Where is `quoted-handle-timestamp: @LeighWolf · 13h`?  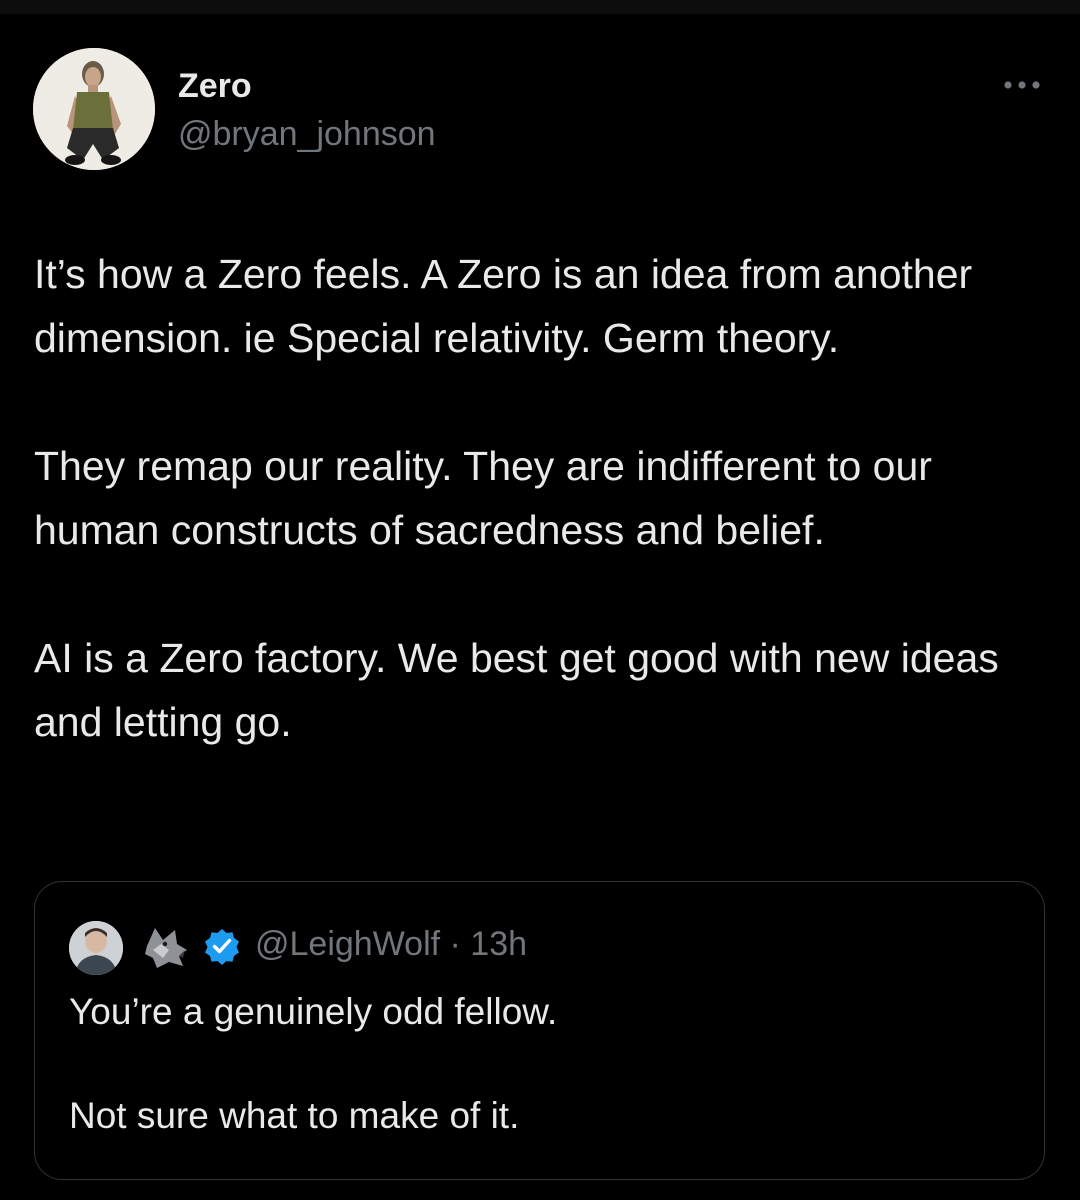
quoted-handle-timestamp: @LeighWolf · 13h is located at coordinates (391, 944).